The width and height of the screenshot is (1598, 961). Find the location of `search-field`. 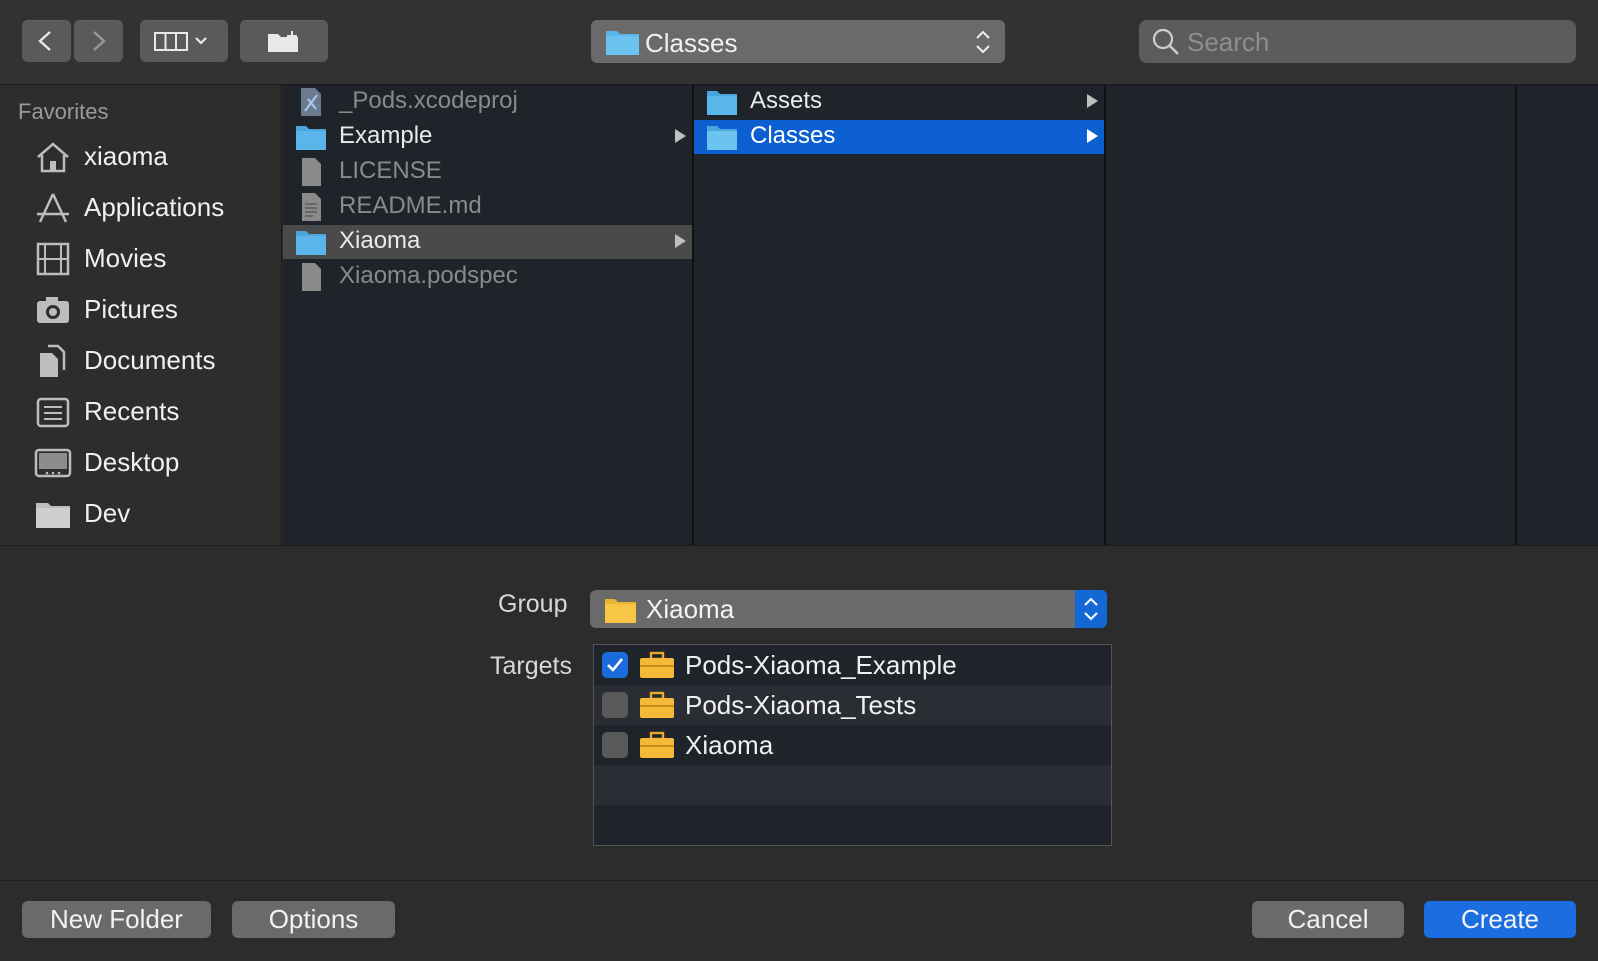

search-field is located at coordinates (1357, 41).